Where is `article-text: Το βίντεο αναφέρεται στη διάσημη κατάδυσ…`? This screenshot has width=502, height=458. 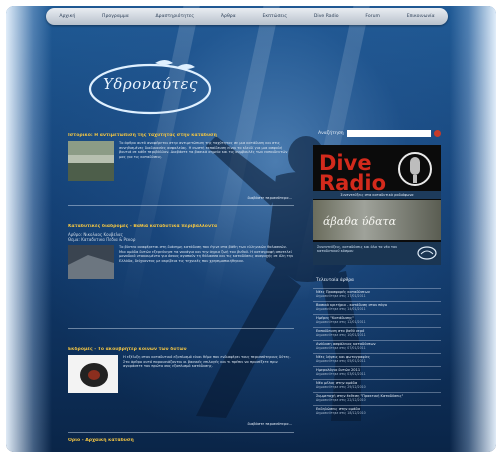 article-text: Το βίντεο αναφέρεται στη διάσημη κατάδυσ… is located at coordinates (206, 254).